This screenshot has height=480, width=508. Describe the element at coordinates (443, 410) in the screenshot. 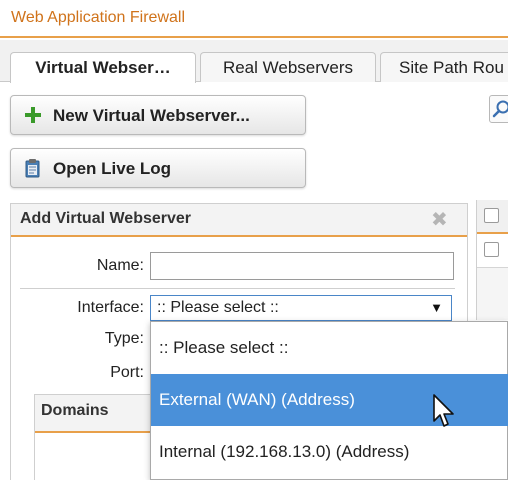

I see `mouse-cursor-icon` at that location.